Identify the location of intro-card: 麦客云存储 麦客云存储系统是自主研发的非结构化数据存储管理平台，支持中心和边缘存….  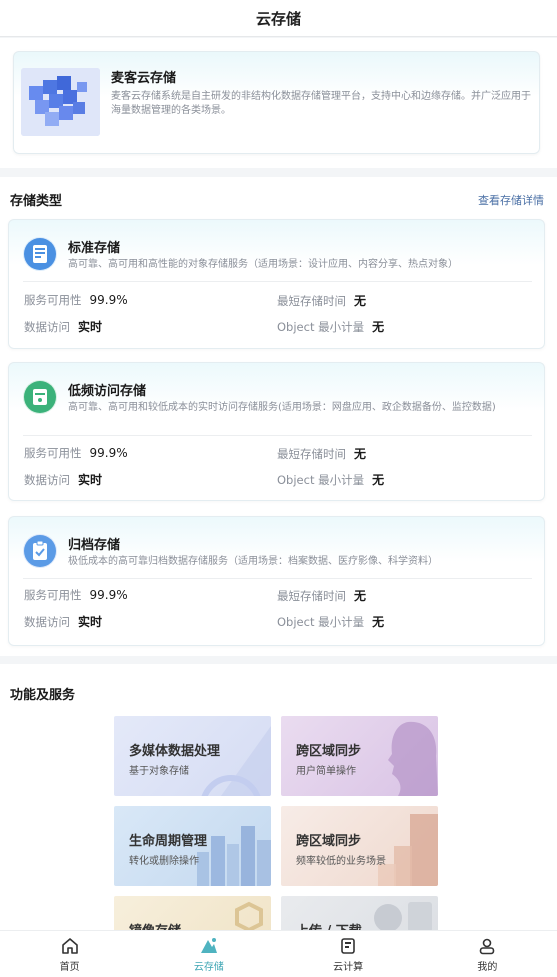
(276, 102).